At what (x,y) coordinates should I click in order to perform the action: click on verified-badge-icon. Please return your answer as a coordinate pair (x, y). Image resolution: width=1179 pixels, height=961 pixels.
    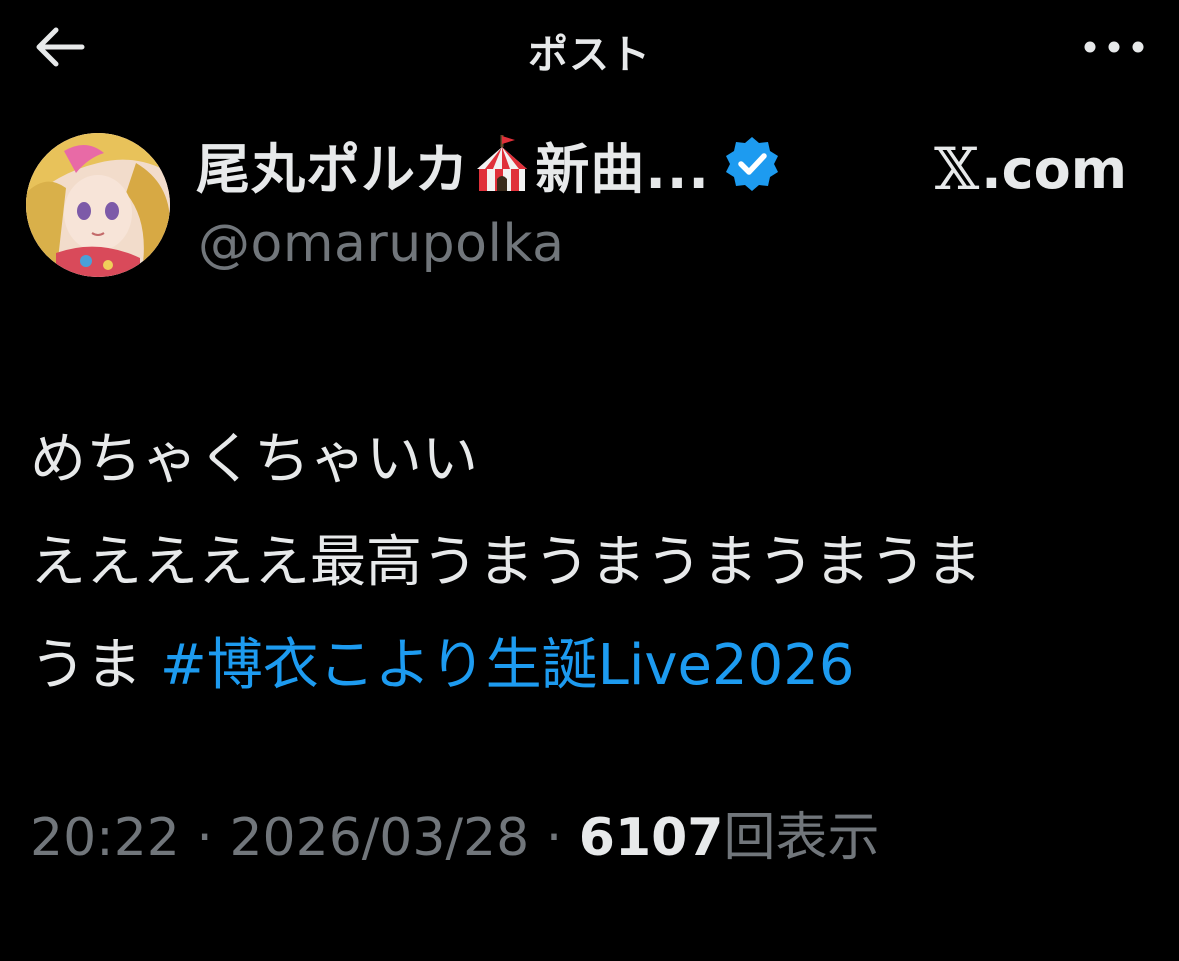
    Looking at the image, I should click on (751, 164).